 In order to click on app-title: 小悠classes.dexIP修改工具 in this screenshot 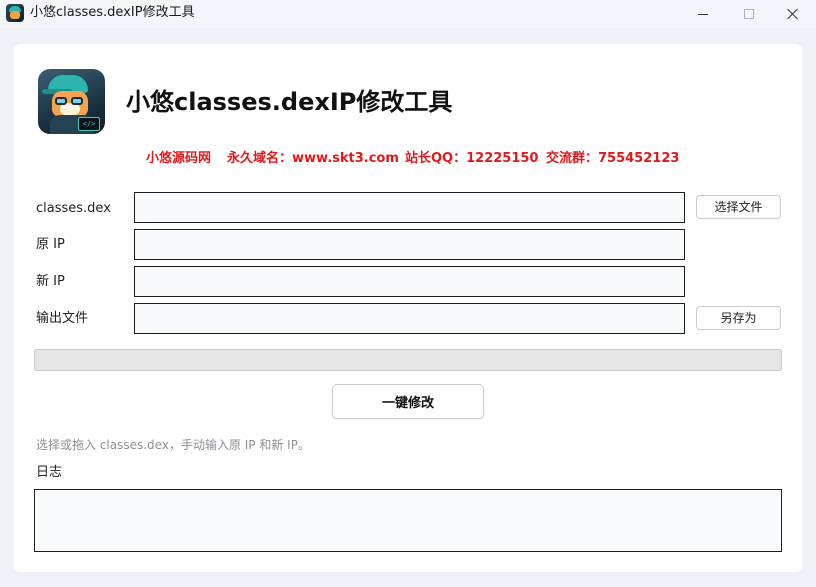, I will do `click(289, 102)`.